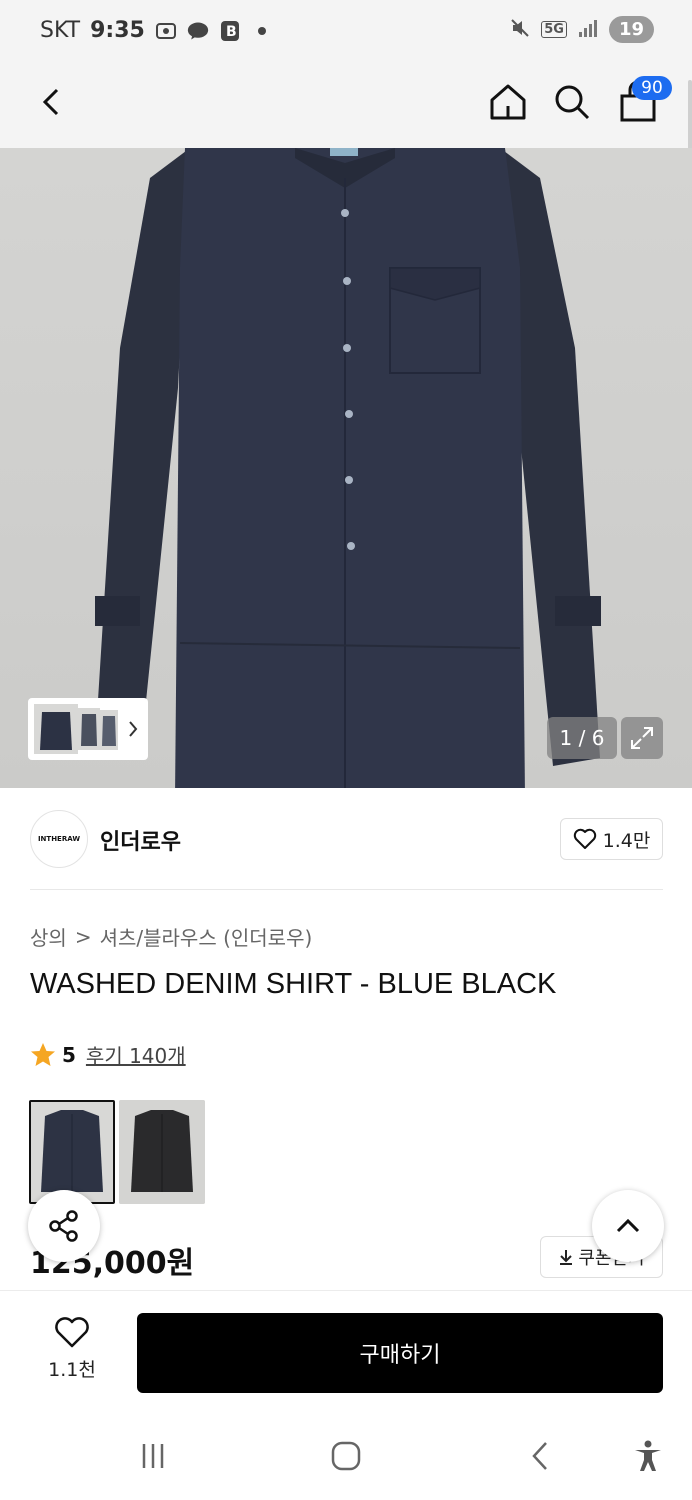 The height and width of the screenshot is (1500, 692). I want to click on clock: 9:35, so click(117, 30).